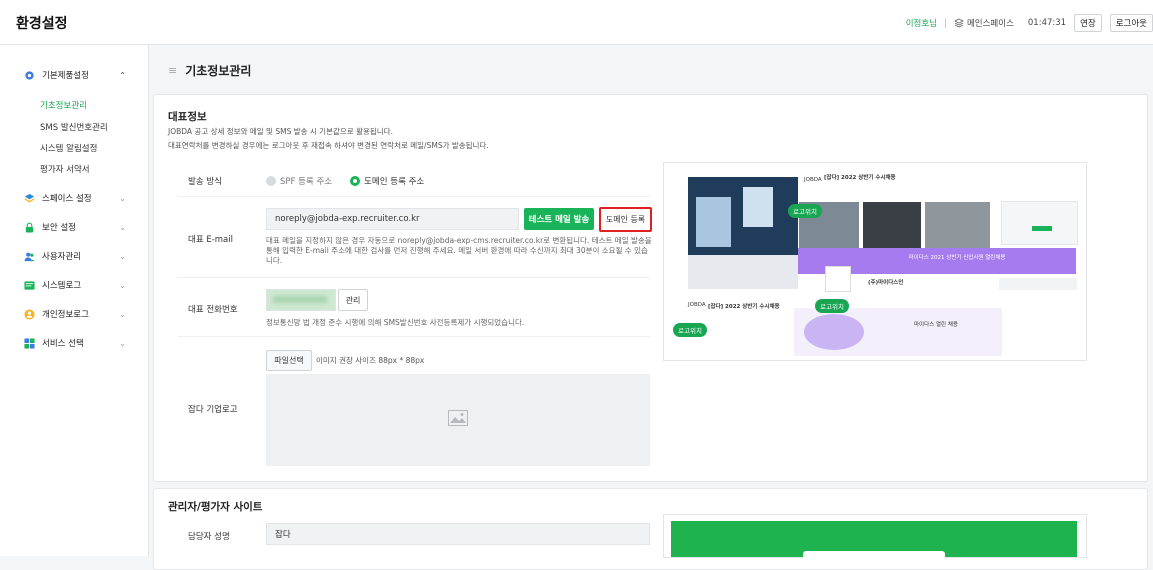 The image size is (1153, 570). I want to click on sidebar-item-service-select: 서비스 선택 ⌄, so click(79, 343).